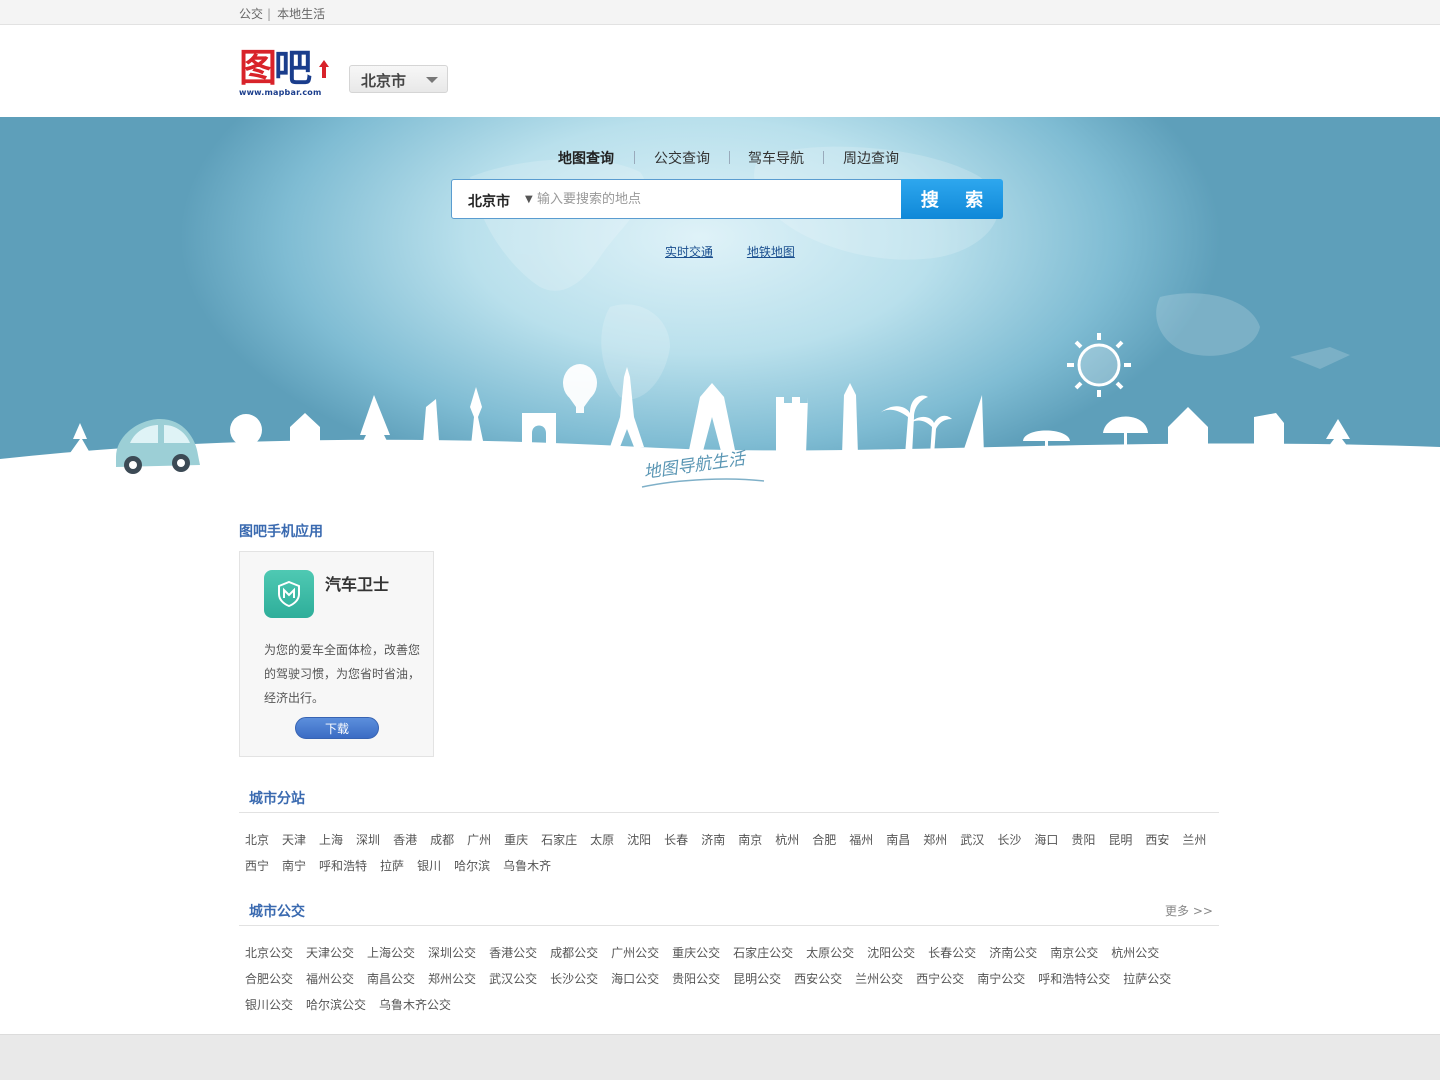 This screenshot has height=1080, width=1440. What do you see at coordinates (1074, 978) in the screenshot?
I see `city-bus-link: 呼和浩特公交` at bounding box center [1074, 978].